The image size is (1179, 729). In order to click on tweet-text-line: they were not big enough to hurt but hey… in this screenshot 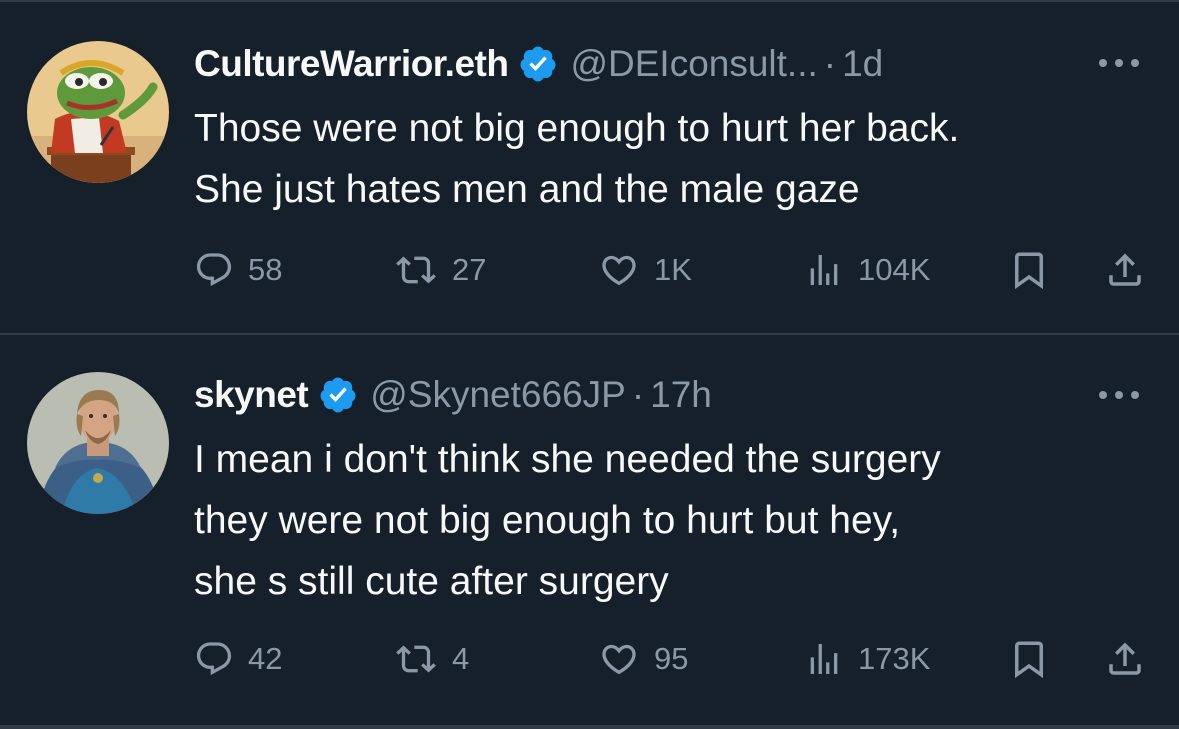, I will do `click(547, 520)`.